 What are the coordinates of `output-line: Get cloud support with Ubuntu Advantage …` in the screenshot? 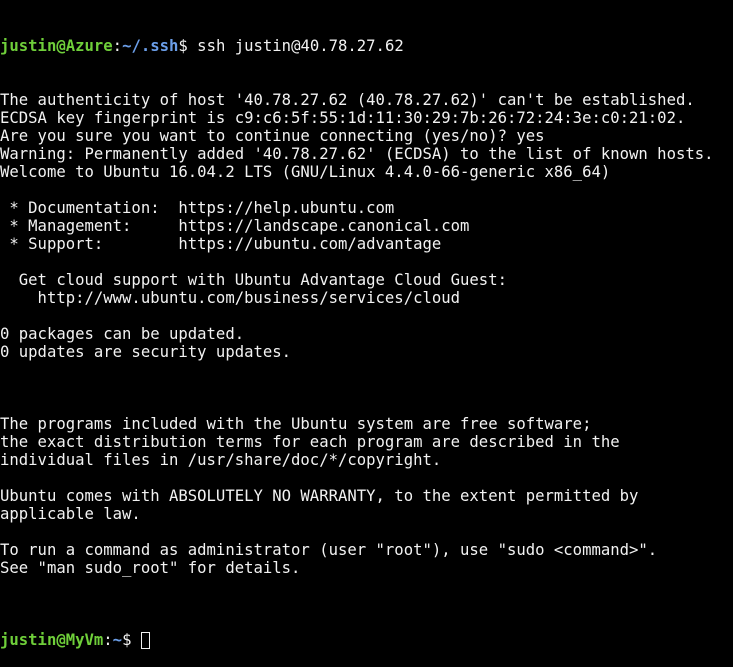 It's located at (253, 280).